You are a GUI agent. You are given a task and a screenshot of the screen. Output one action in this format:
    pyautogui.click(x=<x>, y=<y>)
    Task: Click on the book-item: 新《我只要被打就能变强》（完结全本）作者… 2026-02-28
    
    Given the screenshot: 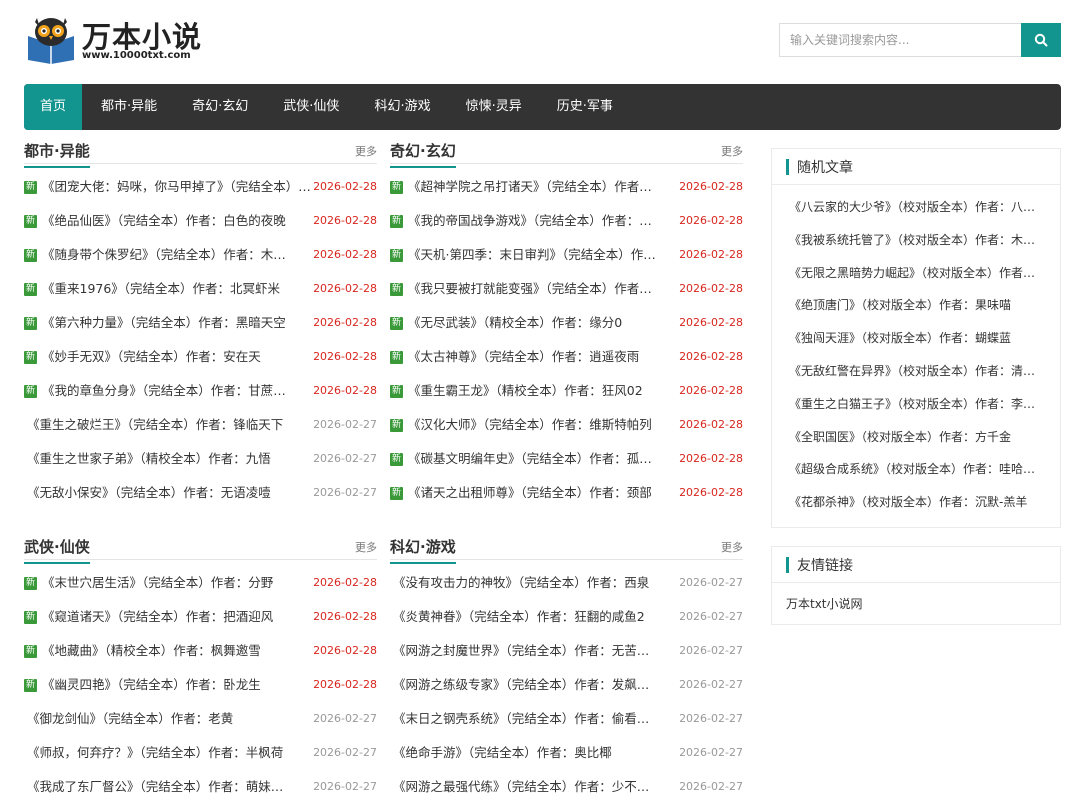 What is the action you would take?
    pyautogui.click(x=566, y=289)
    